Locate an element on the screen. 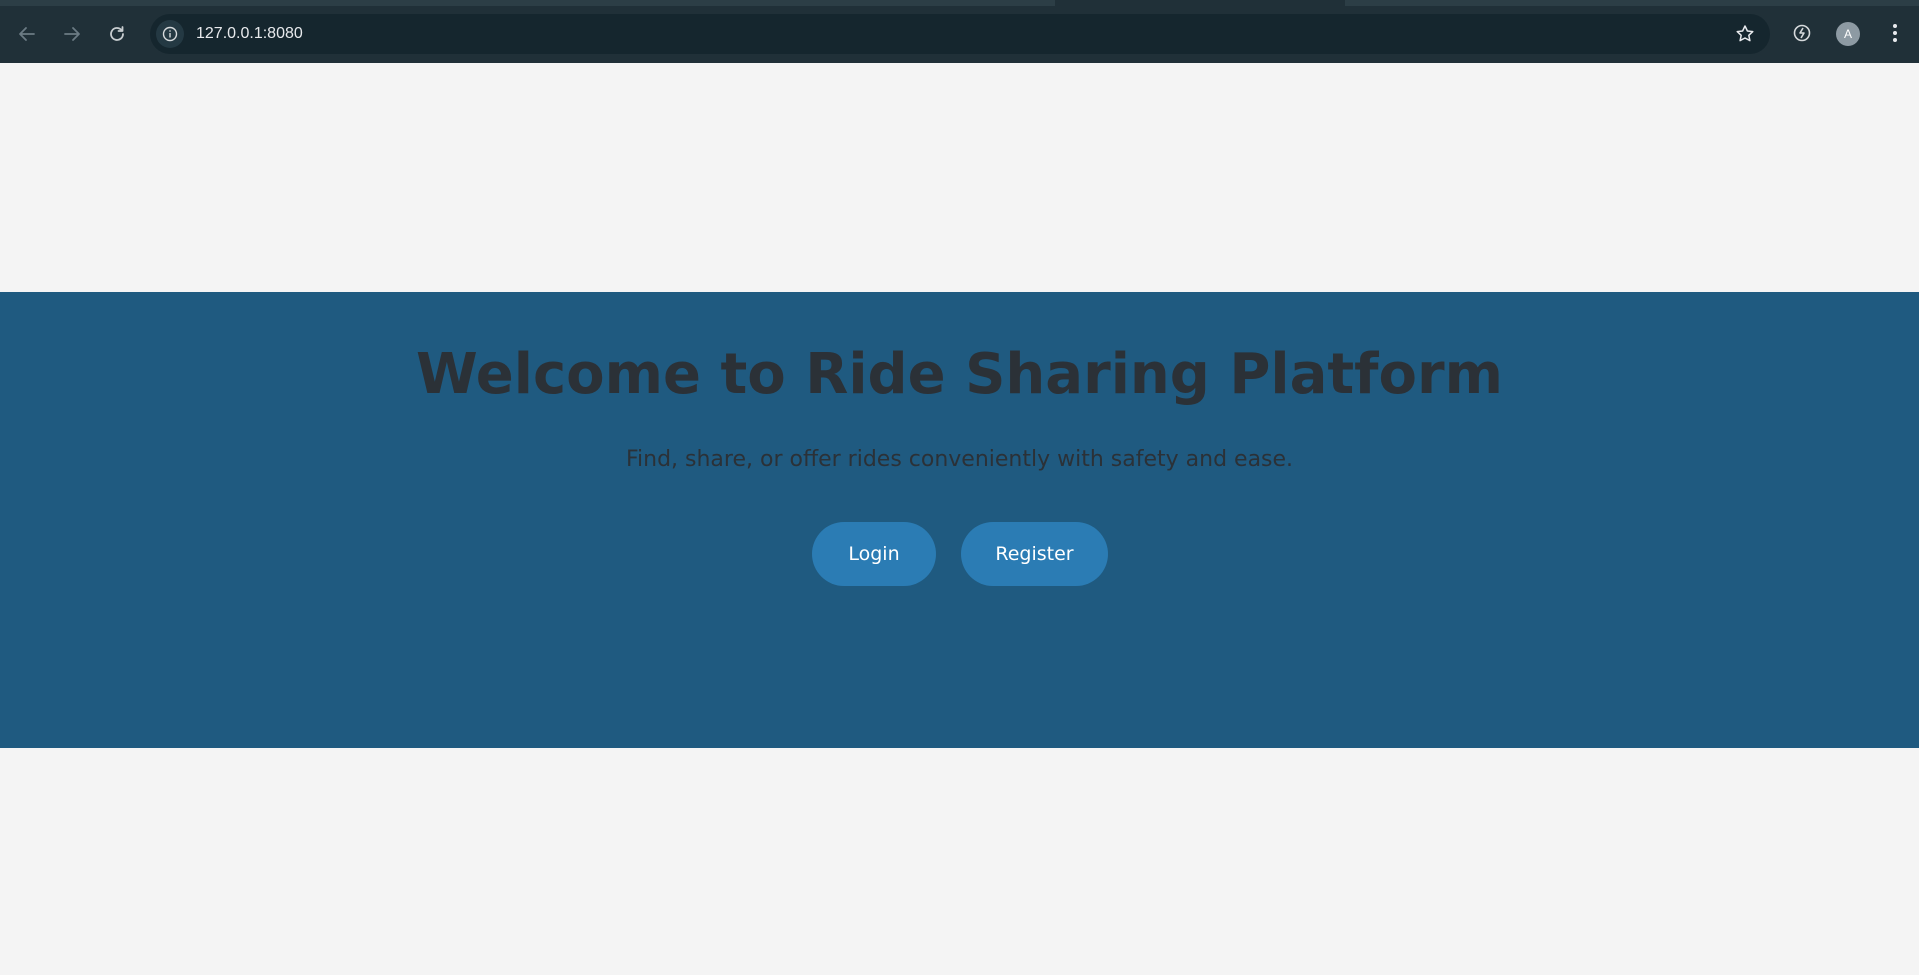 This screenshot has height=975, width=1919. reload-button is located at coordinates (117, 34).